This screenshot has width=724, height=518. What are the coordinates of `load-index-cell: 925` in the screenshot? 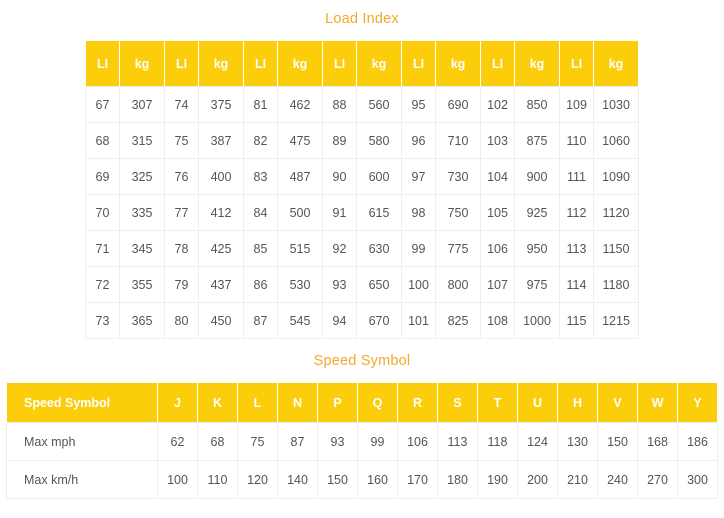 It's located at (537, 212).